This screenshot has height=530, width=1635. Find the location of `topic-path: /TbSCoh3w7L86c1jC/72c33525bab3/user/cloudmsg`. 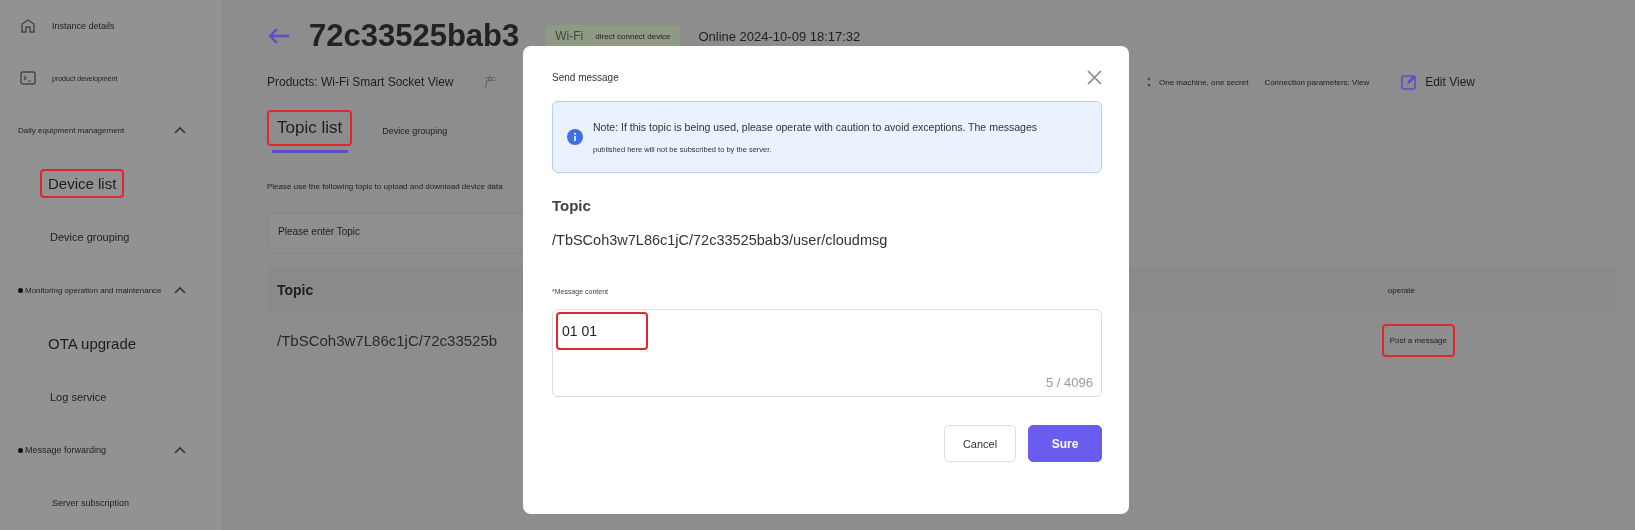

topic-path: /TbSCoh3w7L86c1jC/72c33525bab3/user/cloudmsg is located at coordinates (720, 240).